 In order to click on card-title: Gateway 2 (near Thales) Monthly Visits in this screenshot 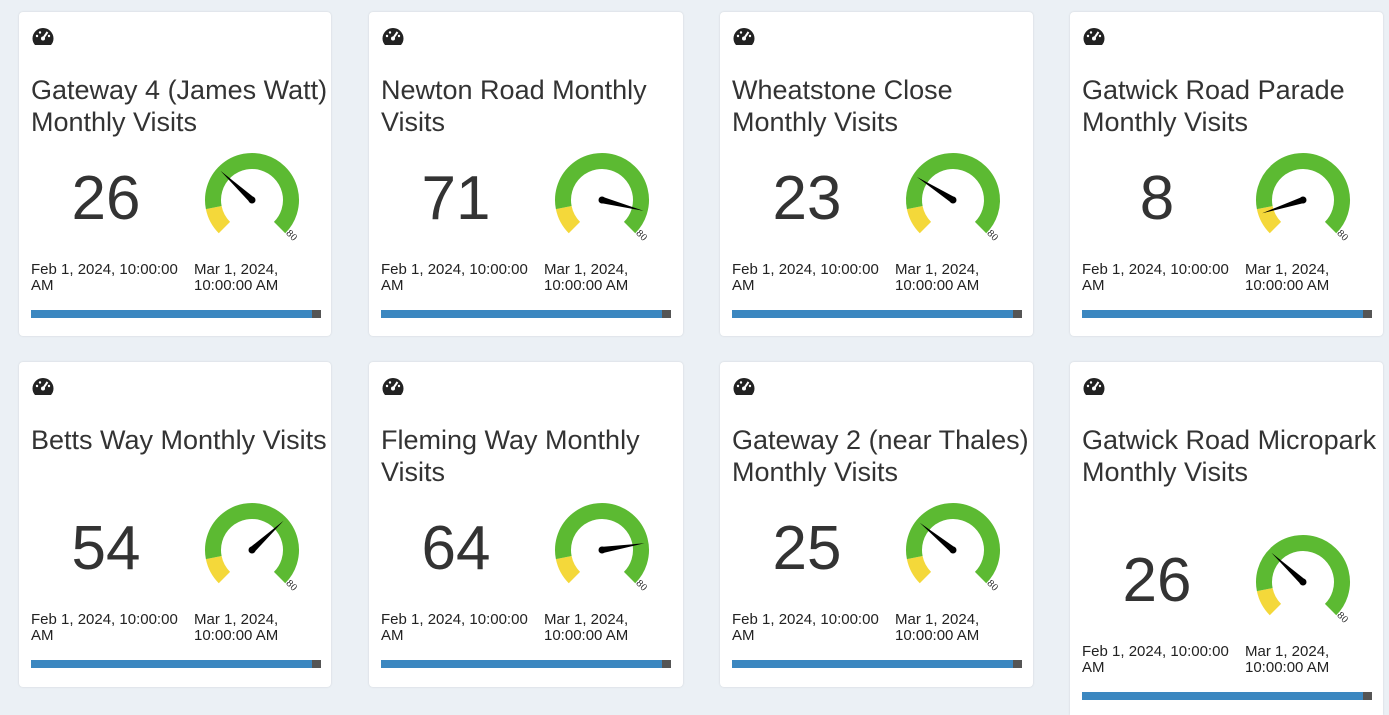, I will do `click(880, 456)`.